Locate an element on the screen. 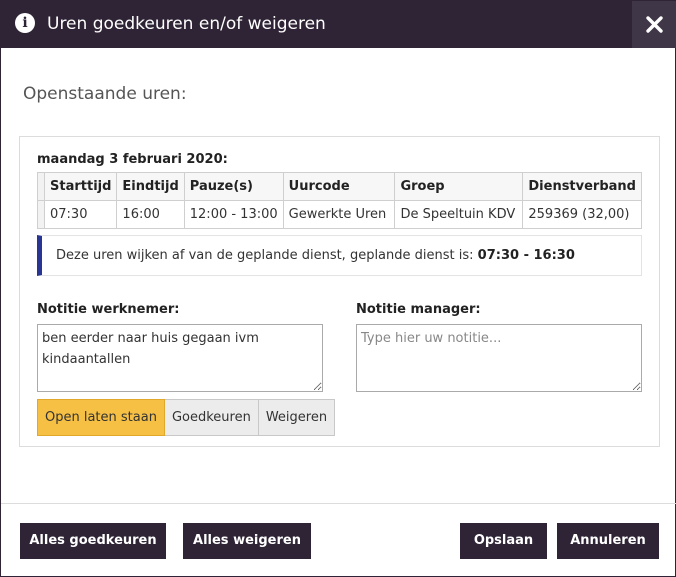 The height and width of the screenshot is (577, 676). manager-note-field is located at coordinates (499, 358).